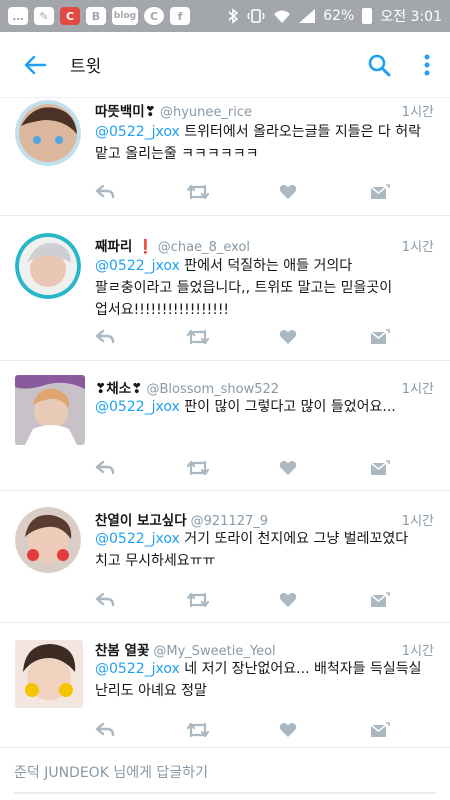 This screenshot has height=800, width=450. I want to click on page-title: 트윗, so click(86, 67).